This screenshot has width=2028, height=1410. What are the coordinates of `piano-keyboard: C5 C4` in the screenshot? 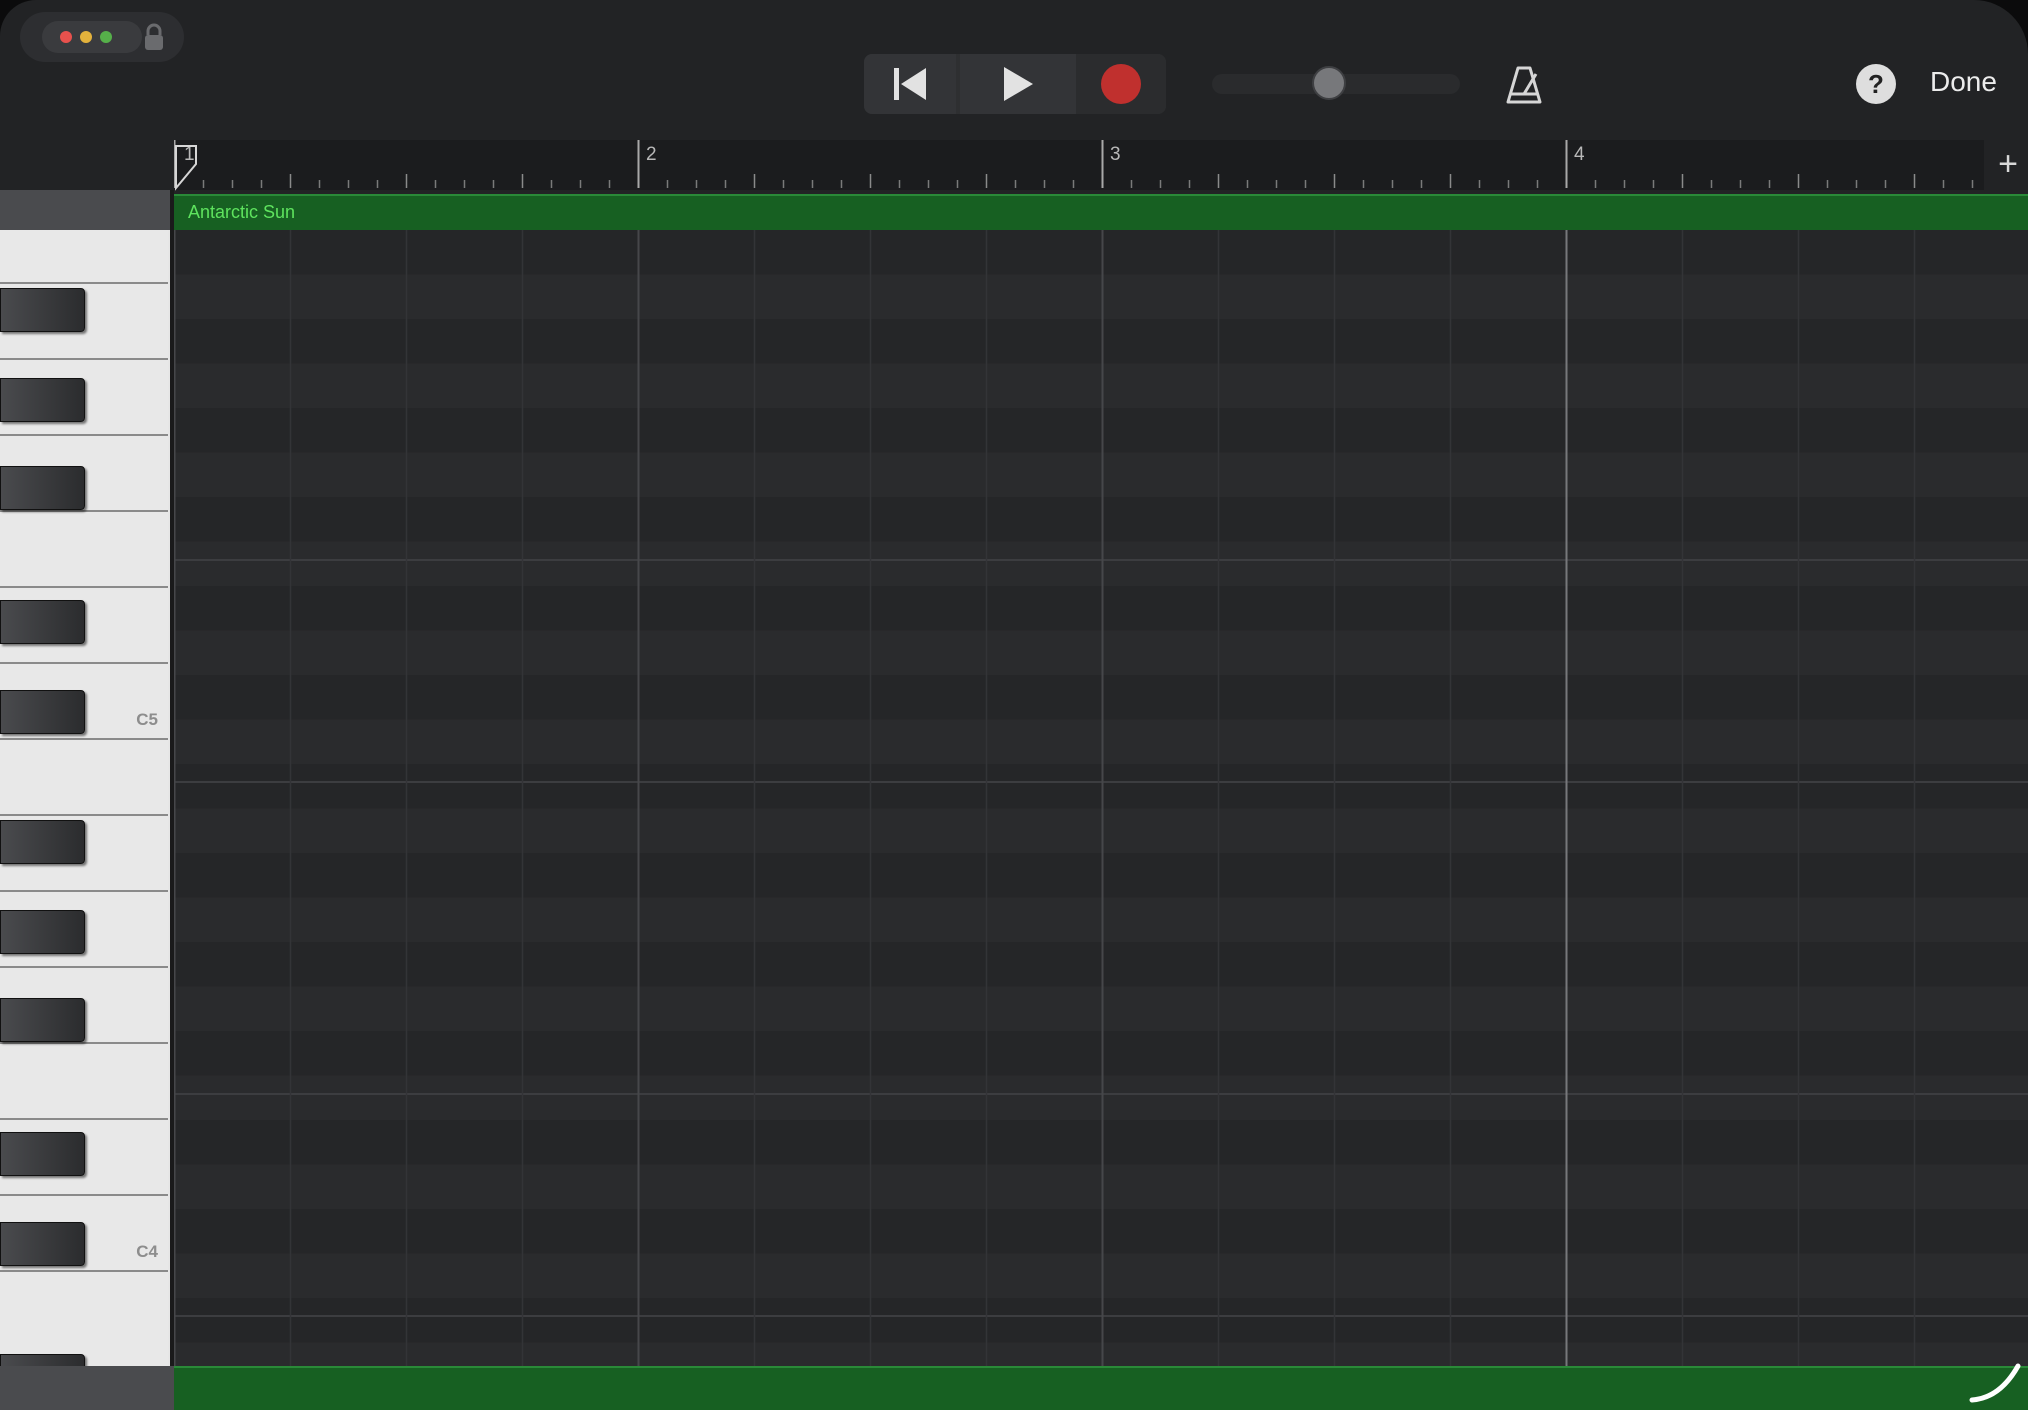 It's located at (86, 798).